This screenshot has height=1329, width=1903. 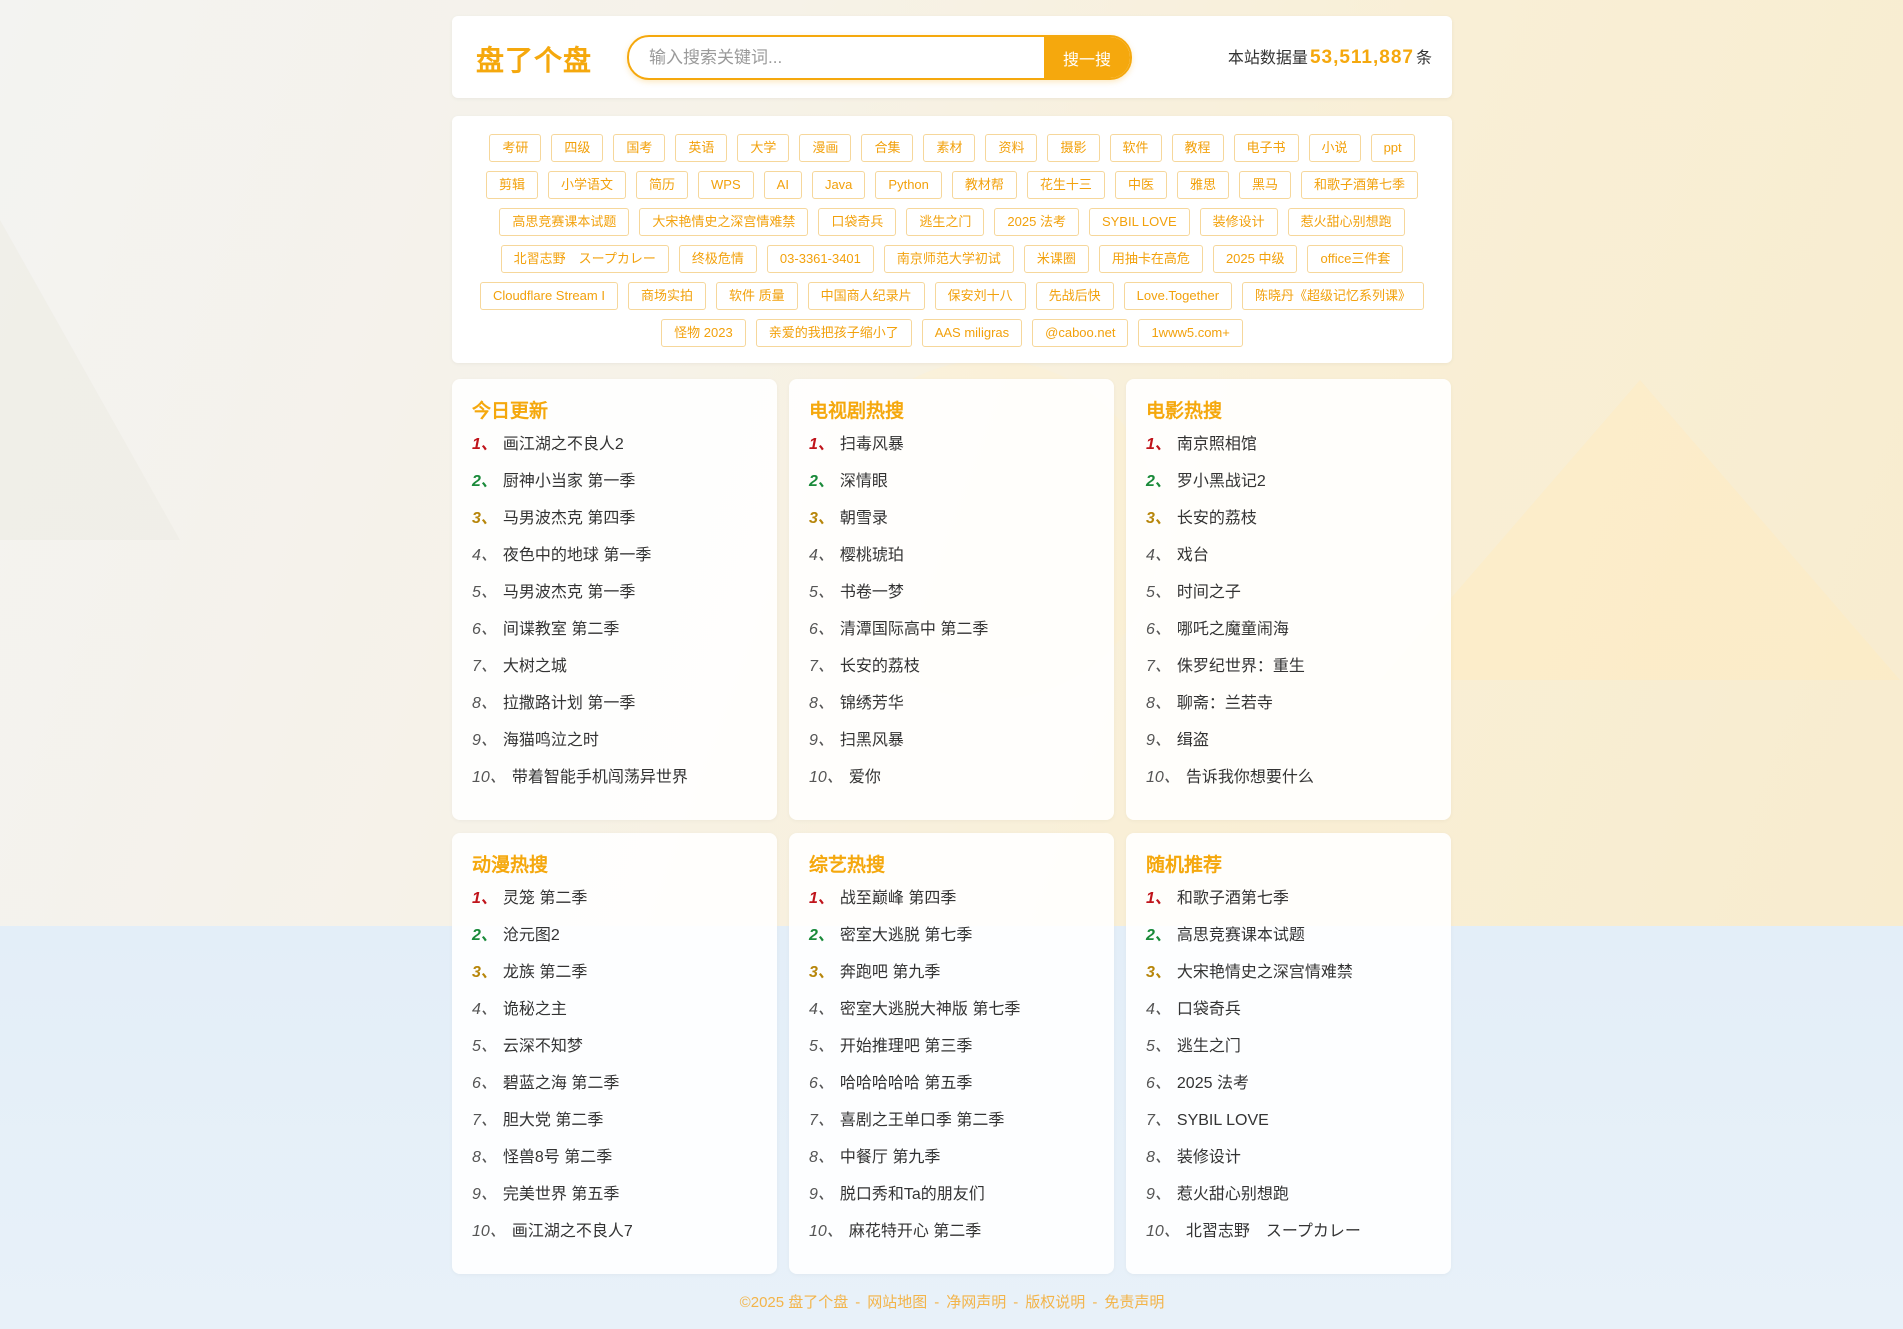 What do you see at coordinates (1355, 259) in the screenshot?
I see `tag-link: office三件套` at bounding box center [1355, 259].